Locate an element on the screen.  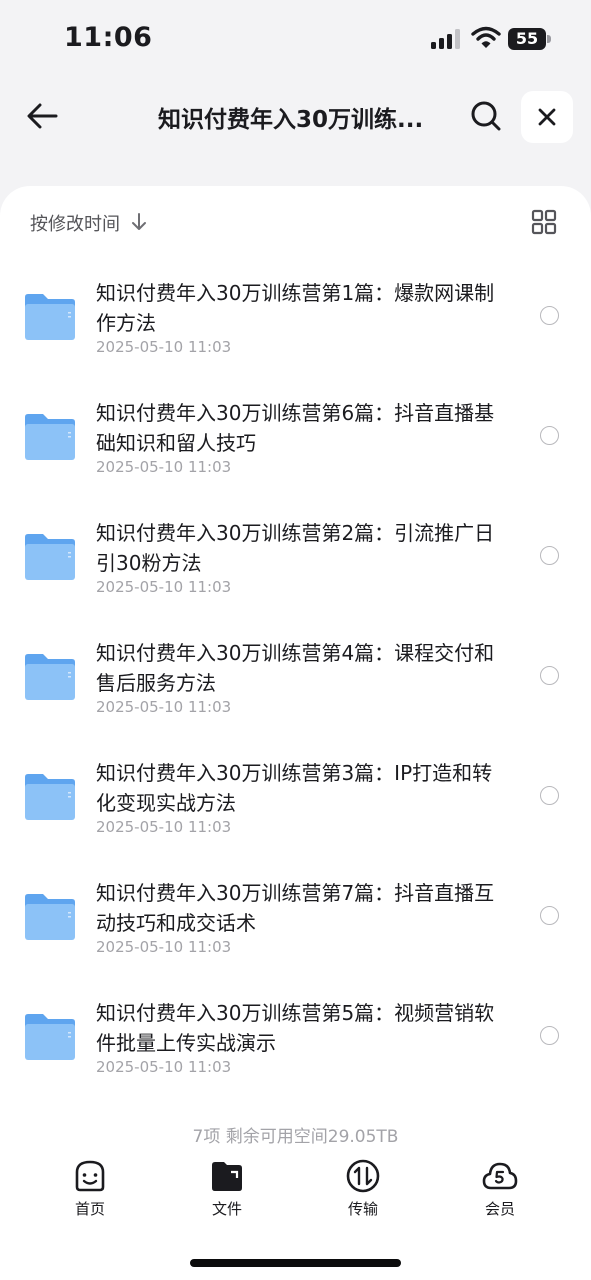
tab-home: 首页 is located at coordinates (90, 1187).